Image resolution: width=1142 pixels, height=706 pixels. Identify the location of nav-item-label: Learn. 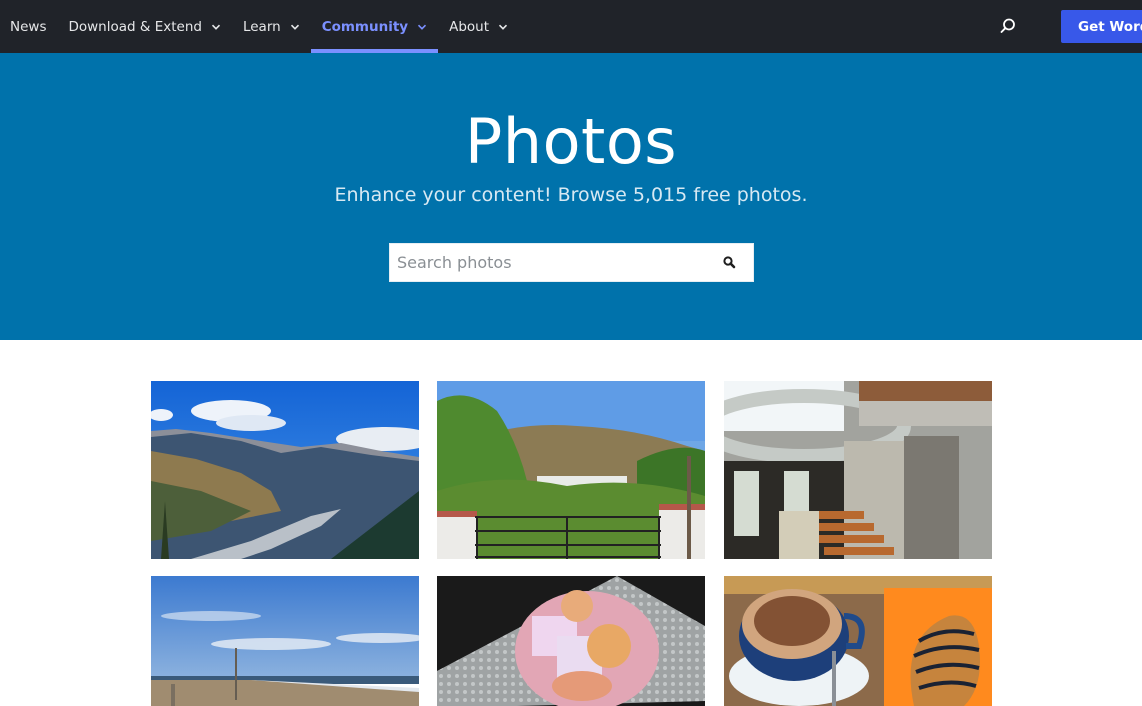
(261, 26).